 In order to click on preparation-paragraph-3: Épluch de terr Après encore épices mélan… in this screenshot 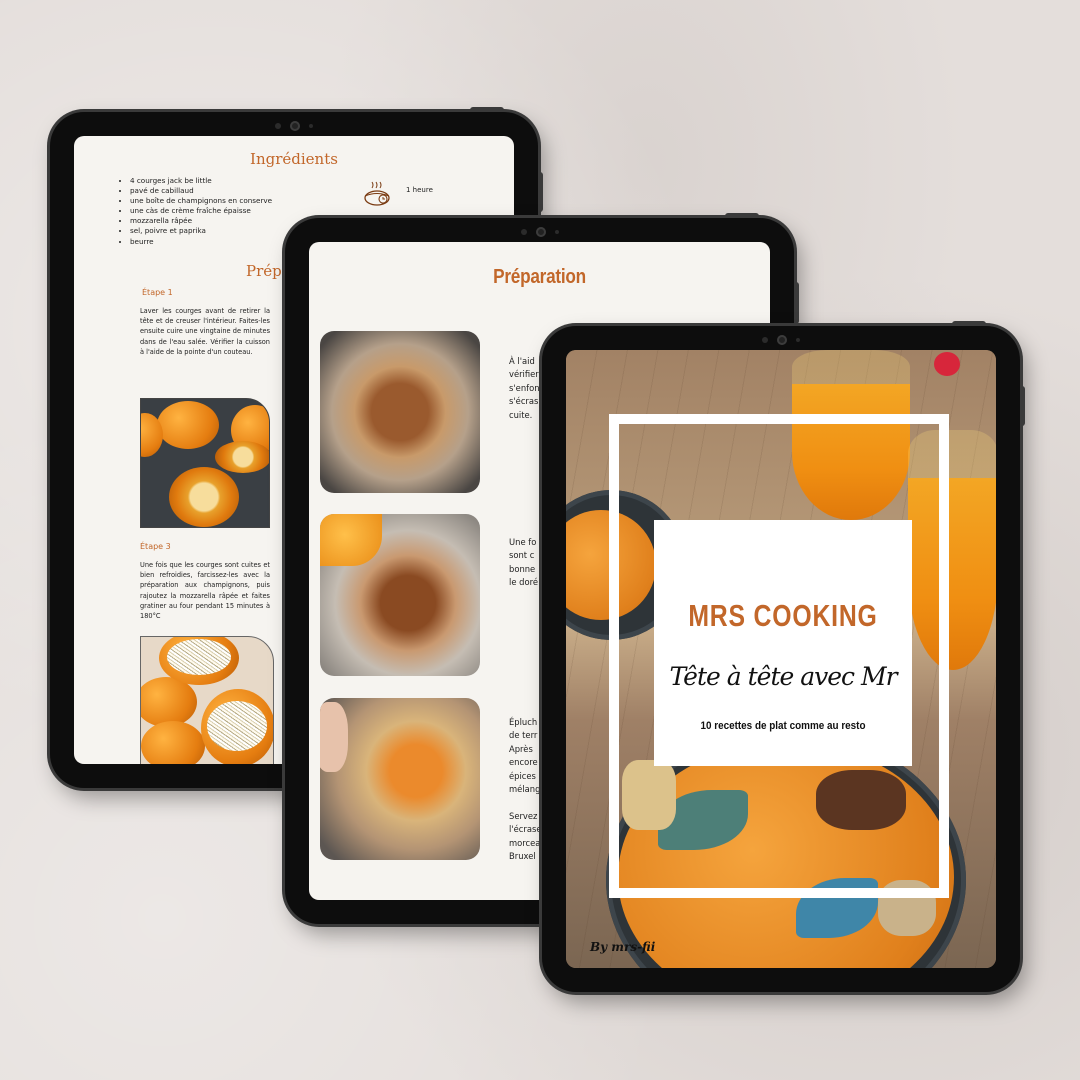, I will do `click(525, 789)`.